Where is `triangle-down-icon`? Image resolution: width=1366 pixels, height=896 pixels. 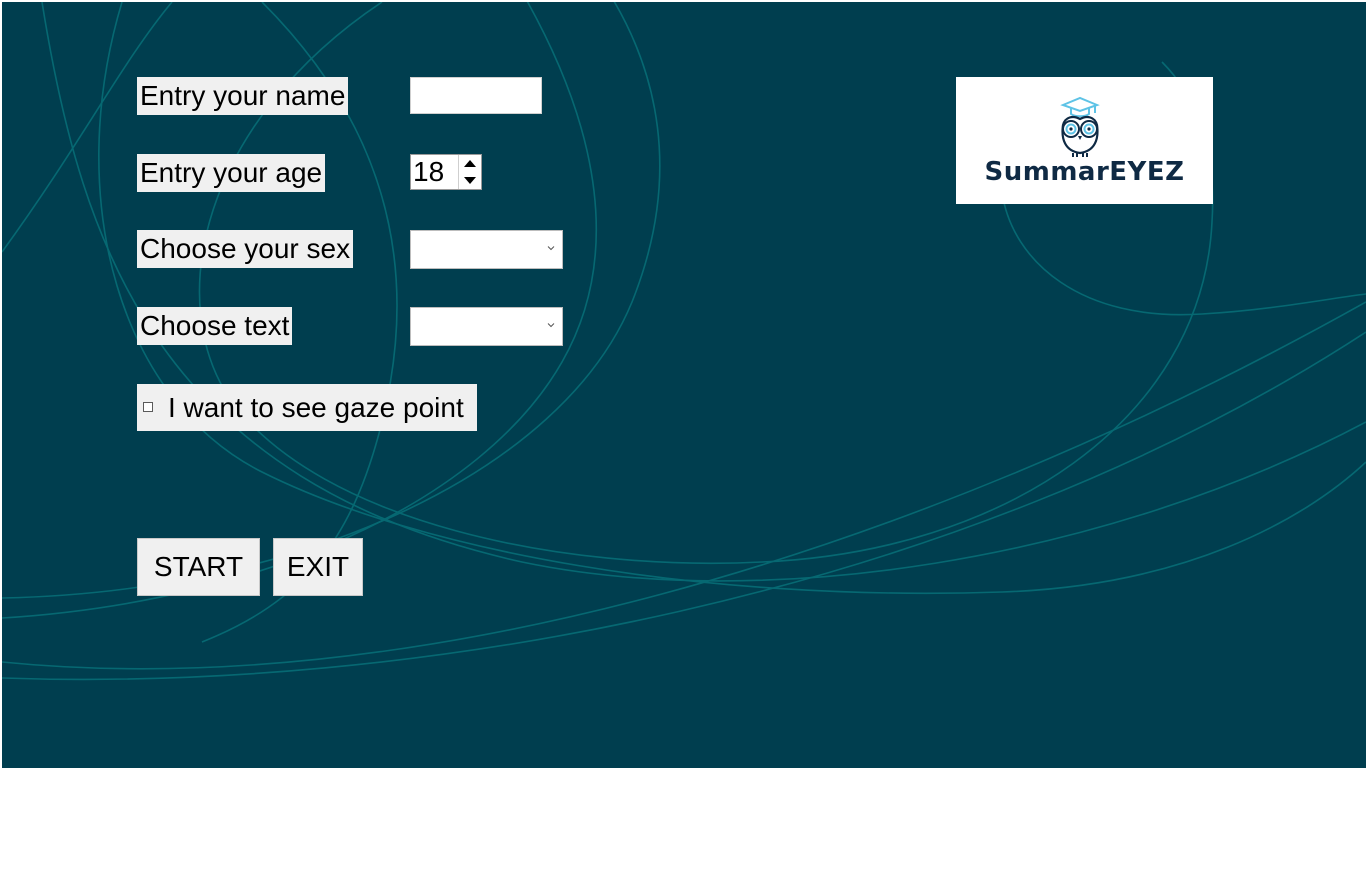
triangle-down-icon is located at coordinates (470, 180).